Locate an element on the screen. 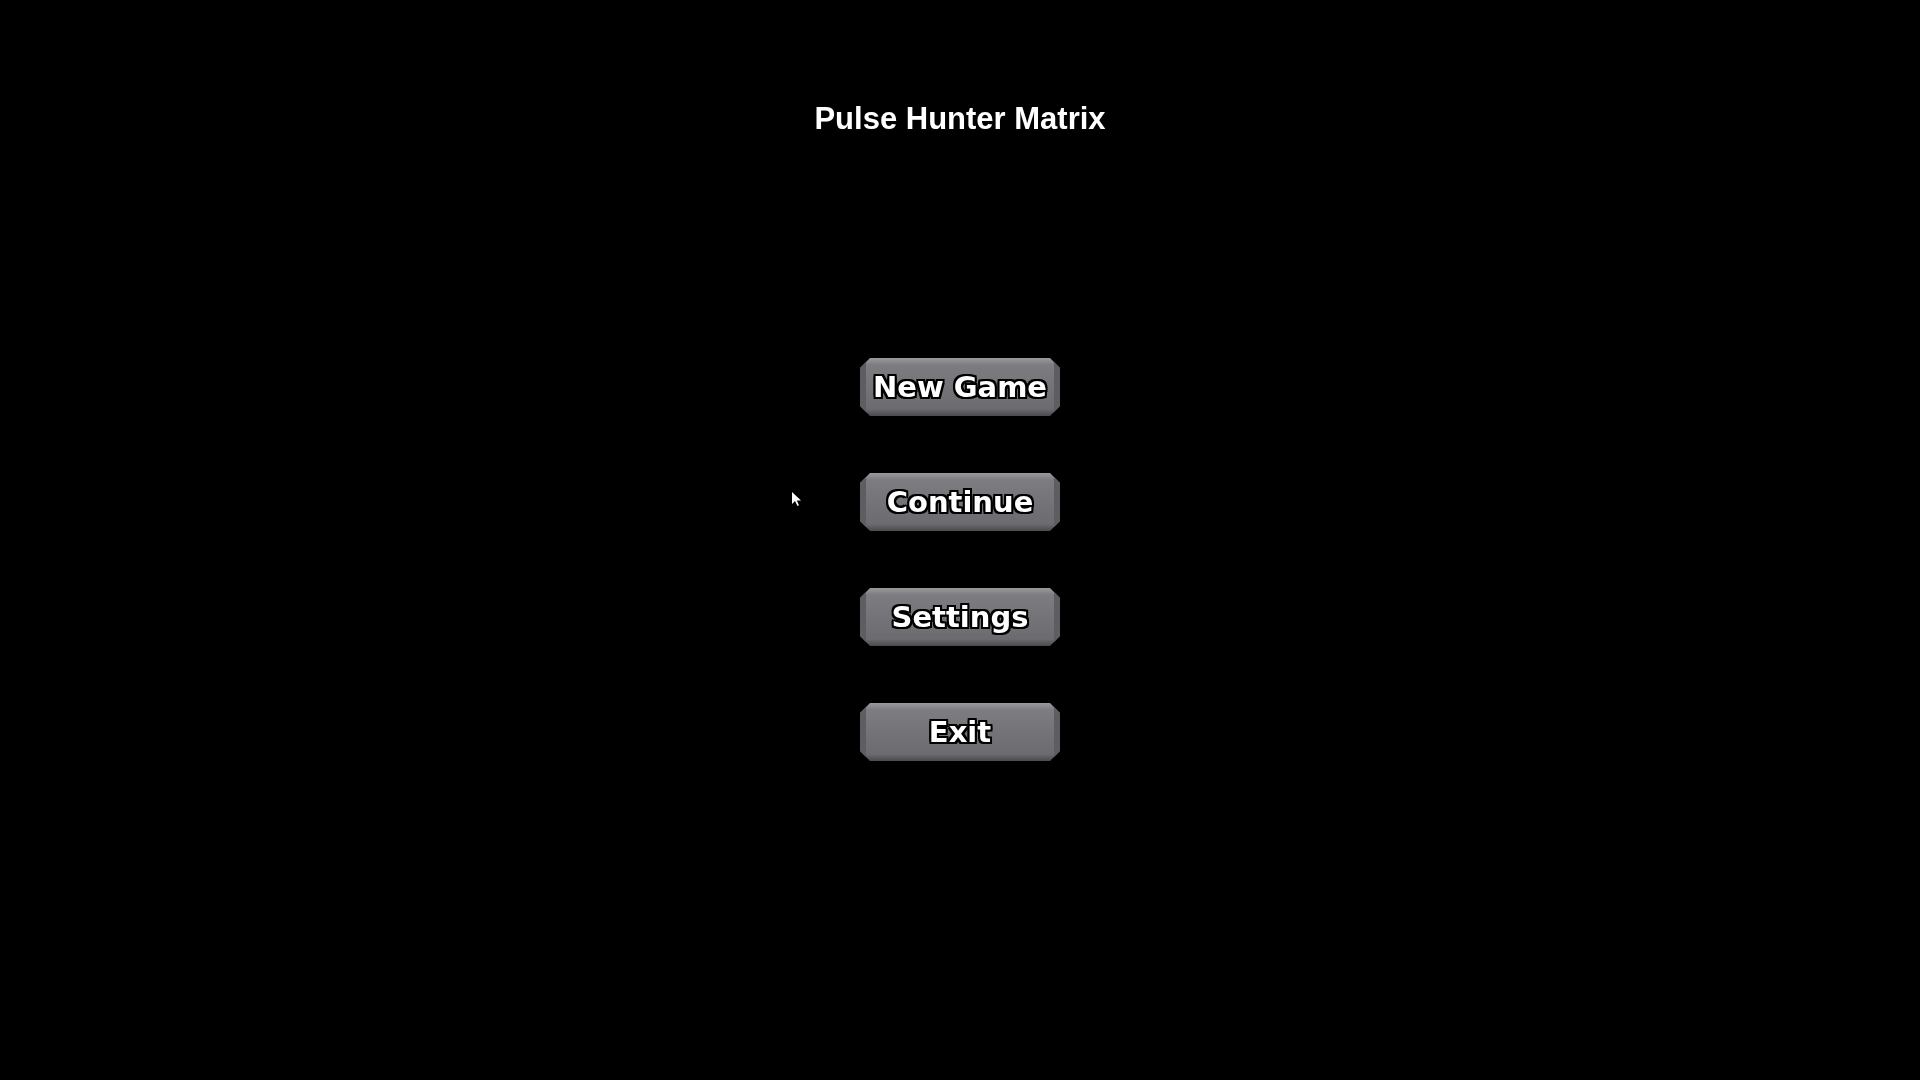 The height and width of the screenshot is (1080, 1920). menu-button: Settings is located at coordinates (960, 617).